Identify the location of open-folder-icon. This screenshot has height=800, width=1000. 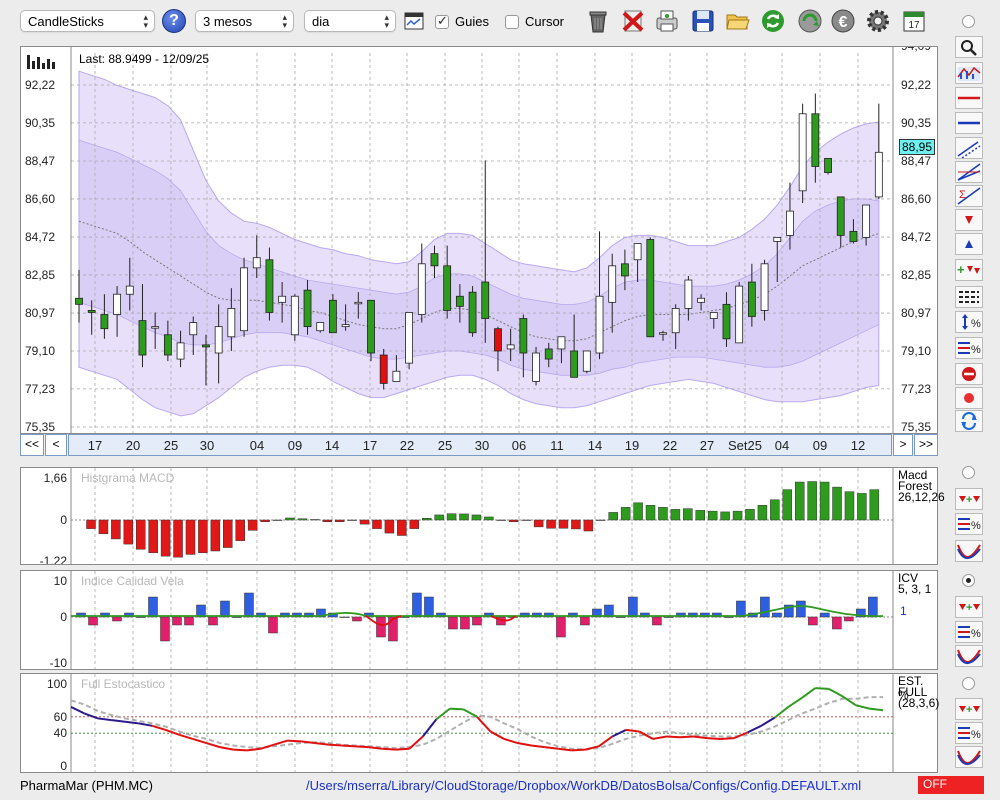
(738, 21).